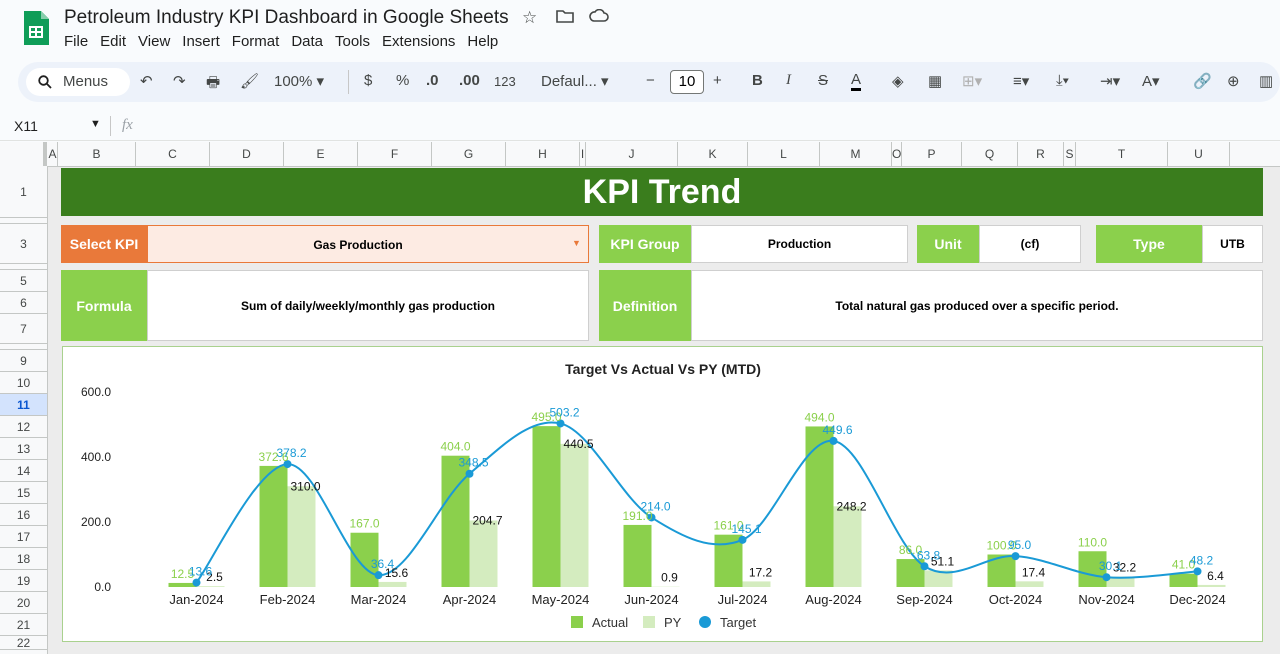  I want to click on number-format-button: 123, so click(505, 81).